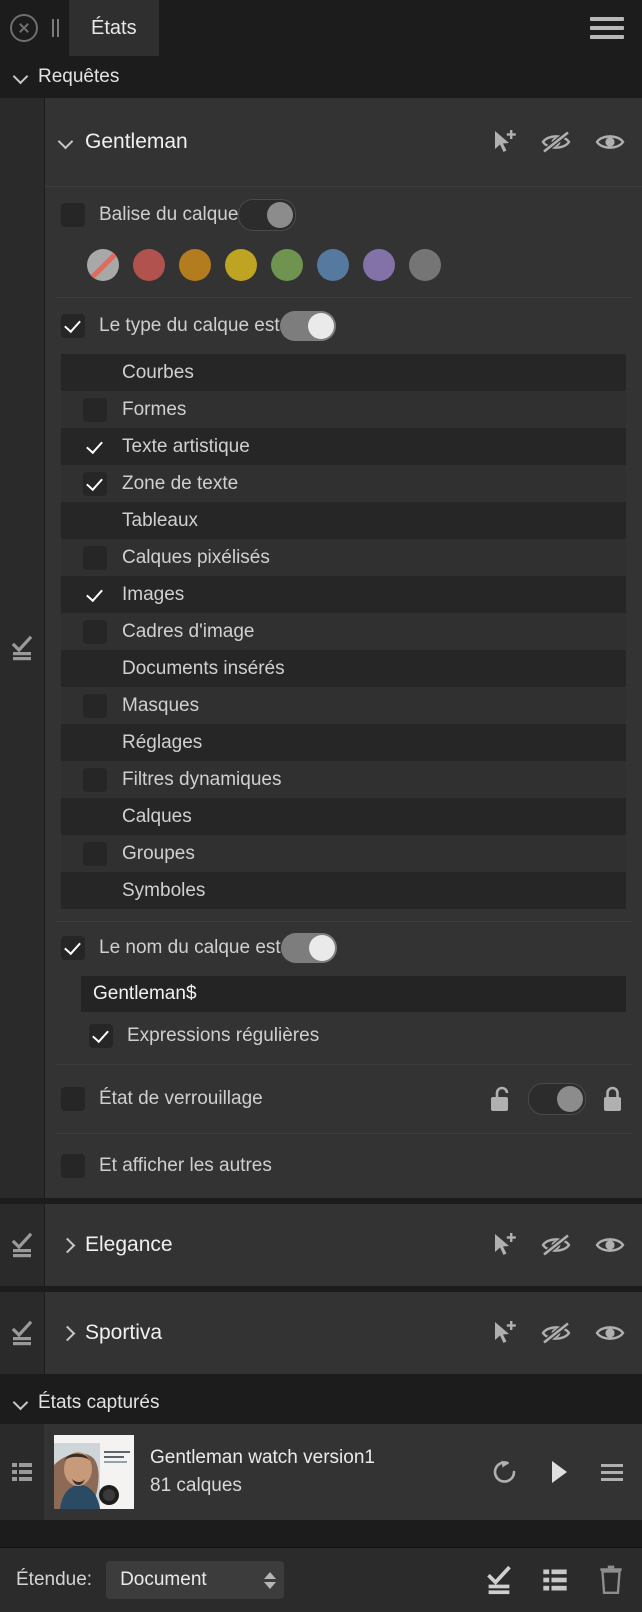 Image resolution: width=642 pixels, height=1612 pixels. Describe the element at coordinates (321, 77) in the screenshot. I see `section-header-requetes: Requêtes` at that location.